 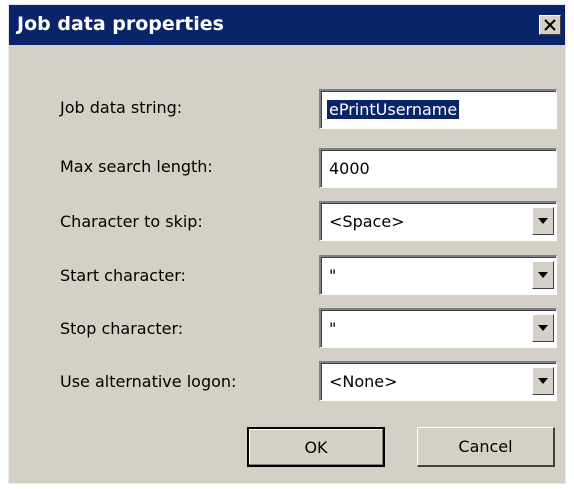 I want to click on stop-character-dropdown-button, so click(x=543, y=328).